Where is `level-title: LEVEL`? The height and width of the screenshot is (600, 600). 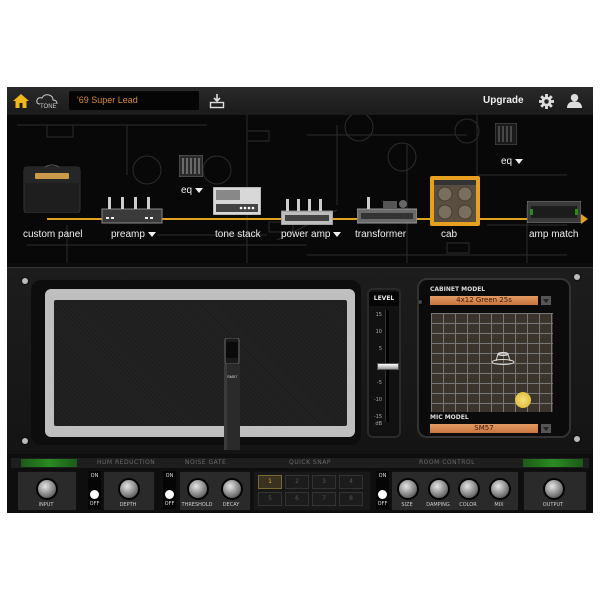 level-title: LEVEL is located at coordinates (384, 299).